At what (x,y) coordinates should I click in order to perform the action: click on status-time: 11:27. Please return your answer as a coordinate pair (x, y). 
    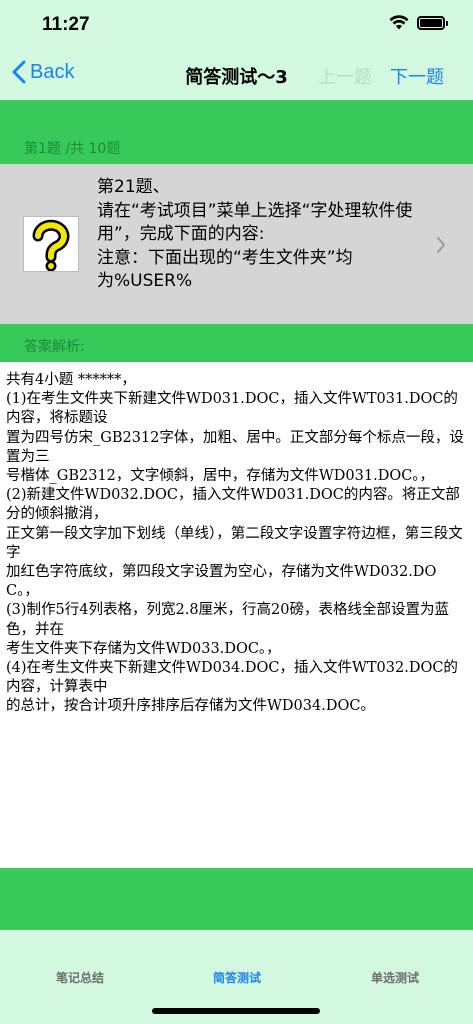
    Looking at the image, I should click on (66, 24).